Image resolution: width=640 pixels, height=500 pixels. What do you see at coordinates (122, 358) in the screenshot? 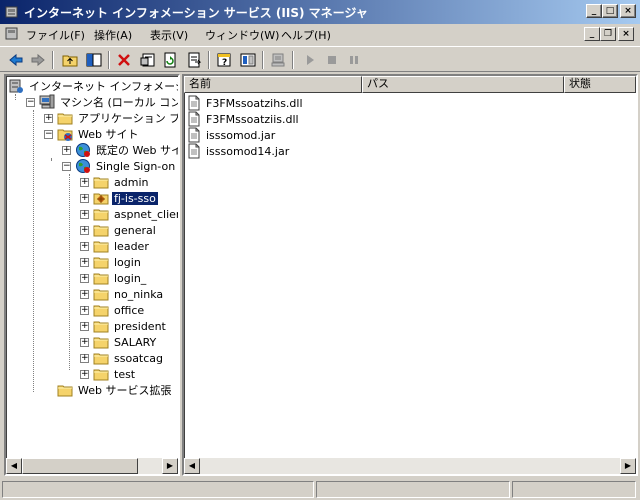
I see `tree-node-dir-ssoatcag: + ssoatcag` at bounding box center [122, 358].